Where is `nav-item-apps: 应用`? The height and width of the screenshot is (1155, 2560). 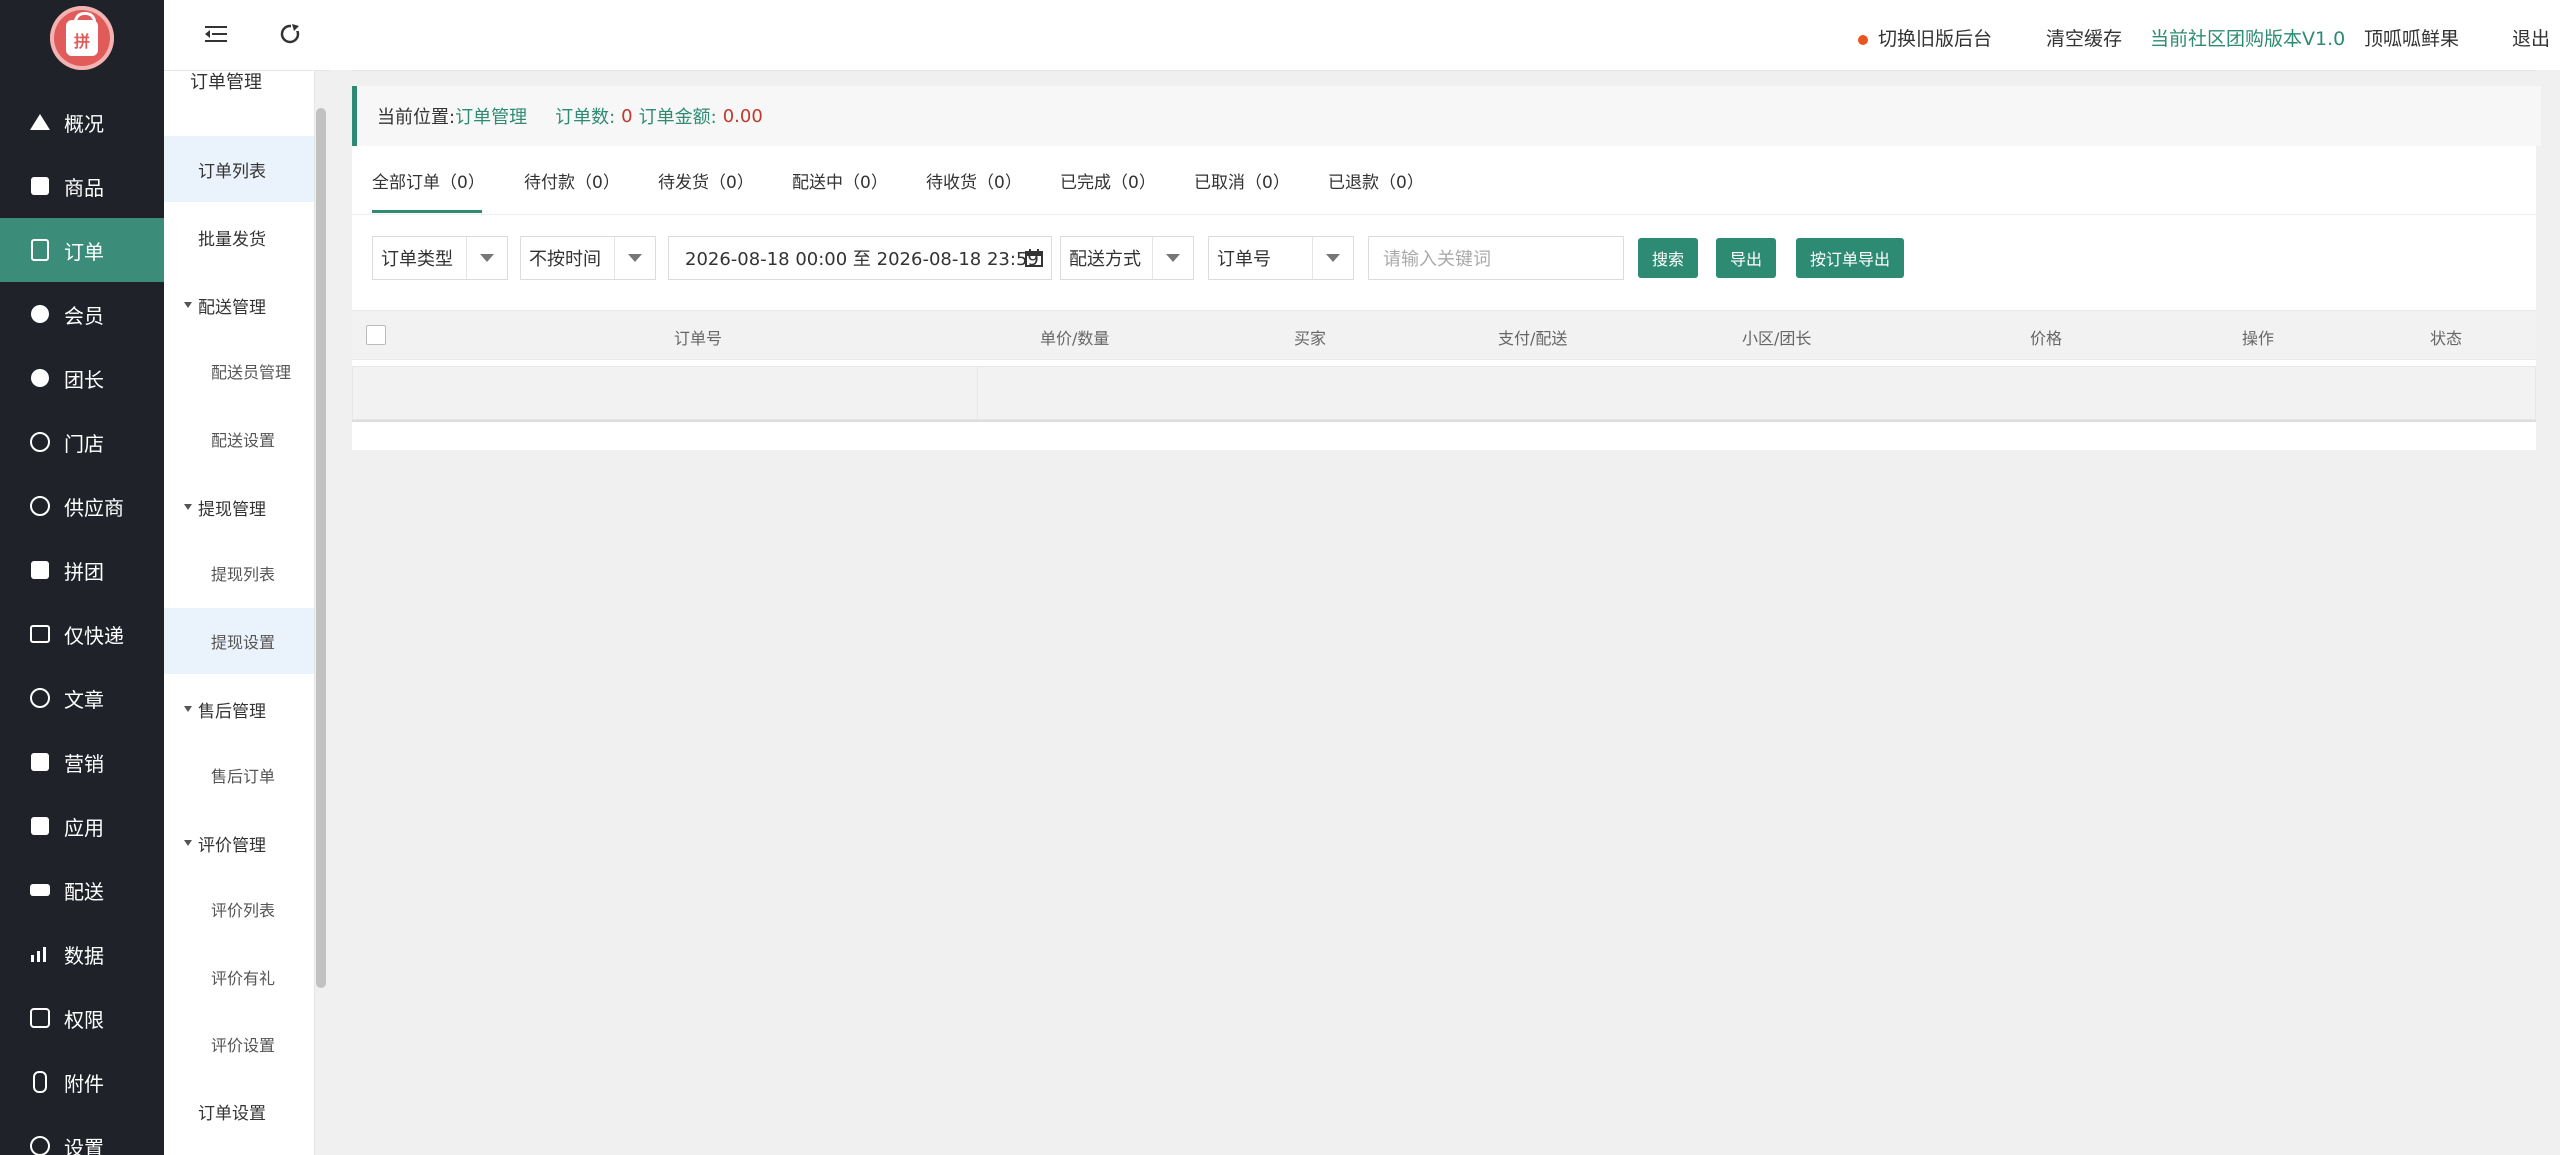 nav-item-apps: 应用 is located at coordinates (82, 826).